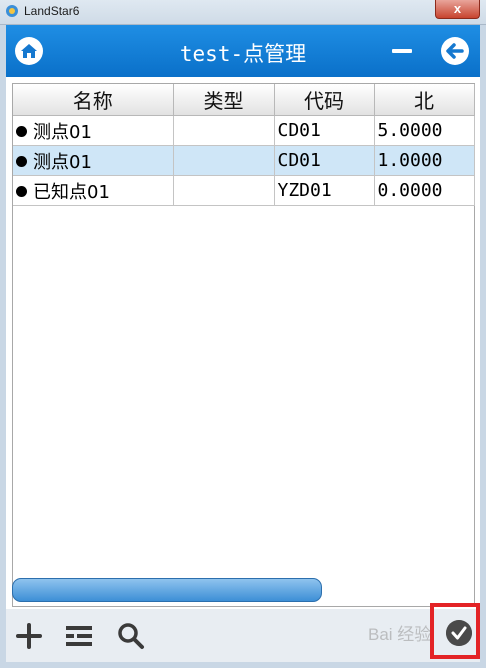 This screenshot has width=486, height=668. I want to click on plus-icon, so click(29, 636).